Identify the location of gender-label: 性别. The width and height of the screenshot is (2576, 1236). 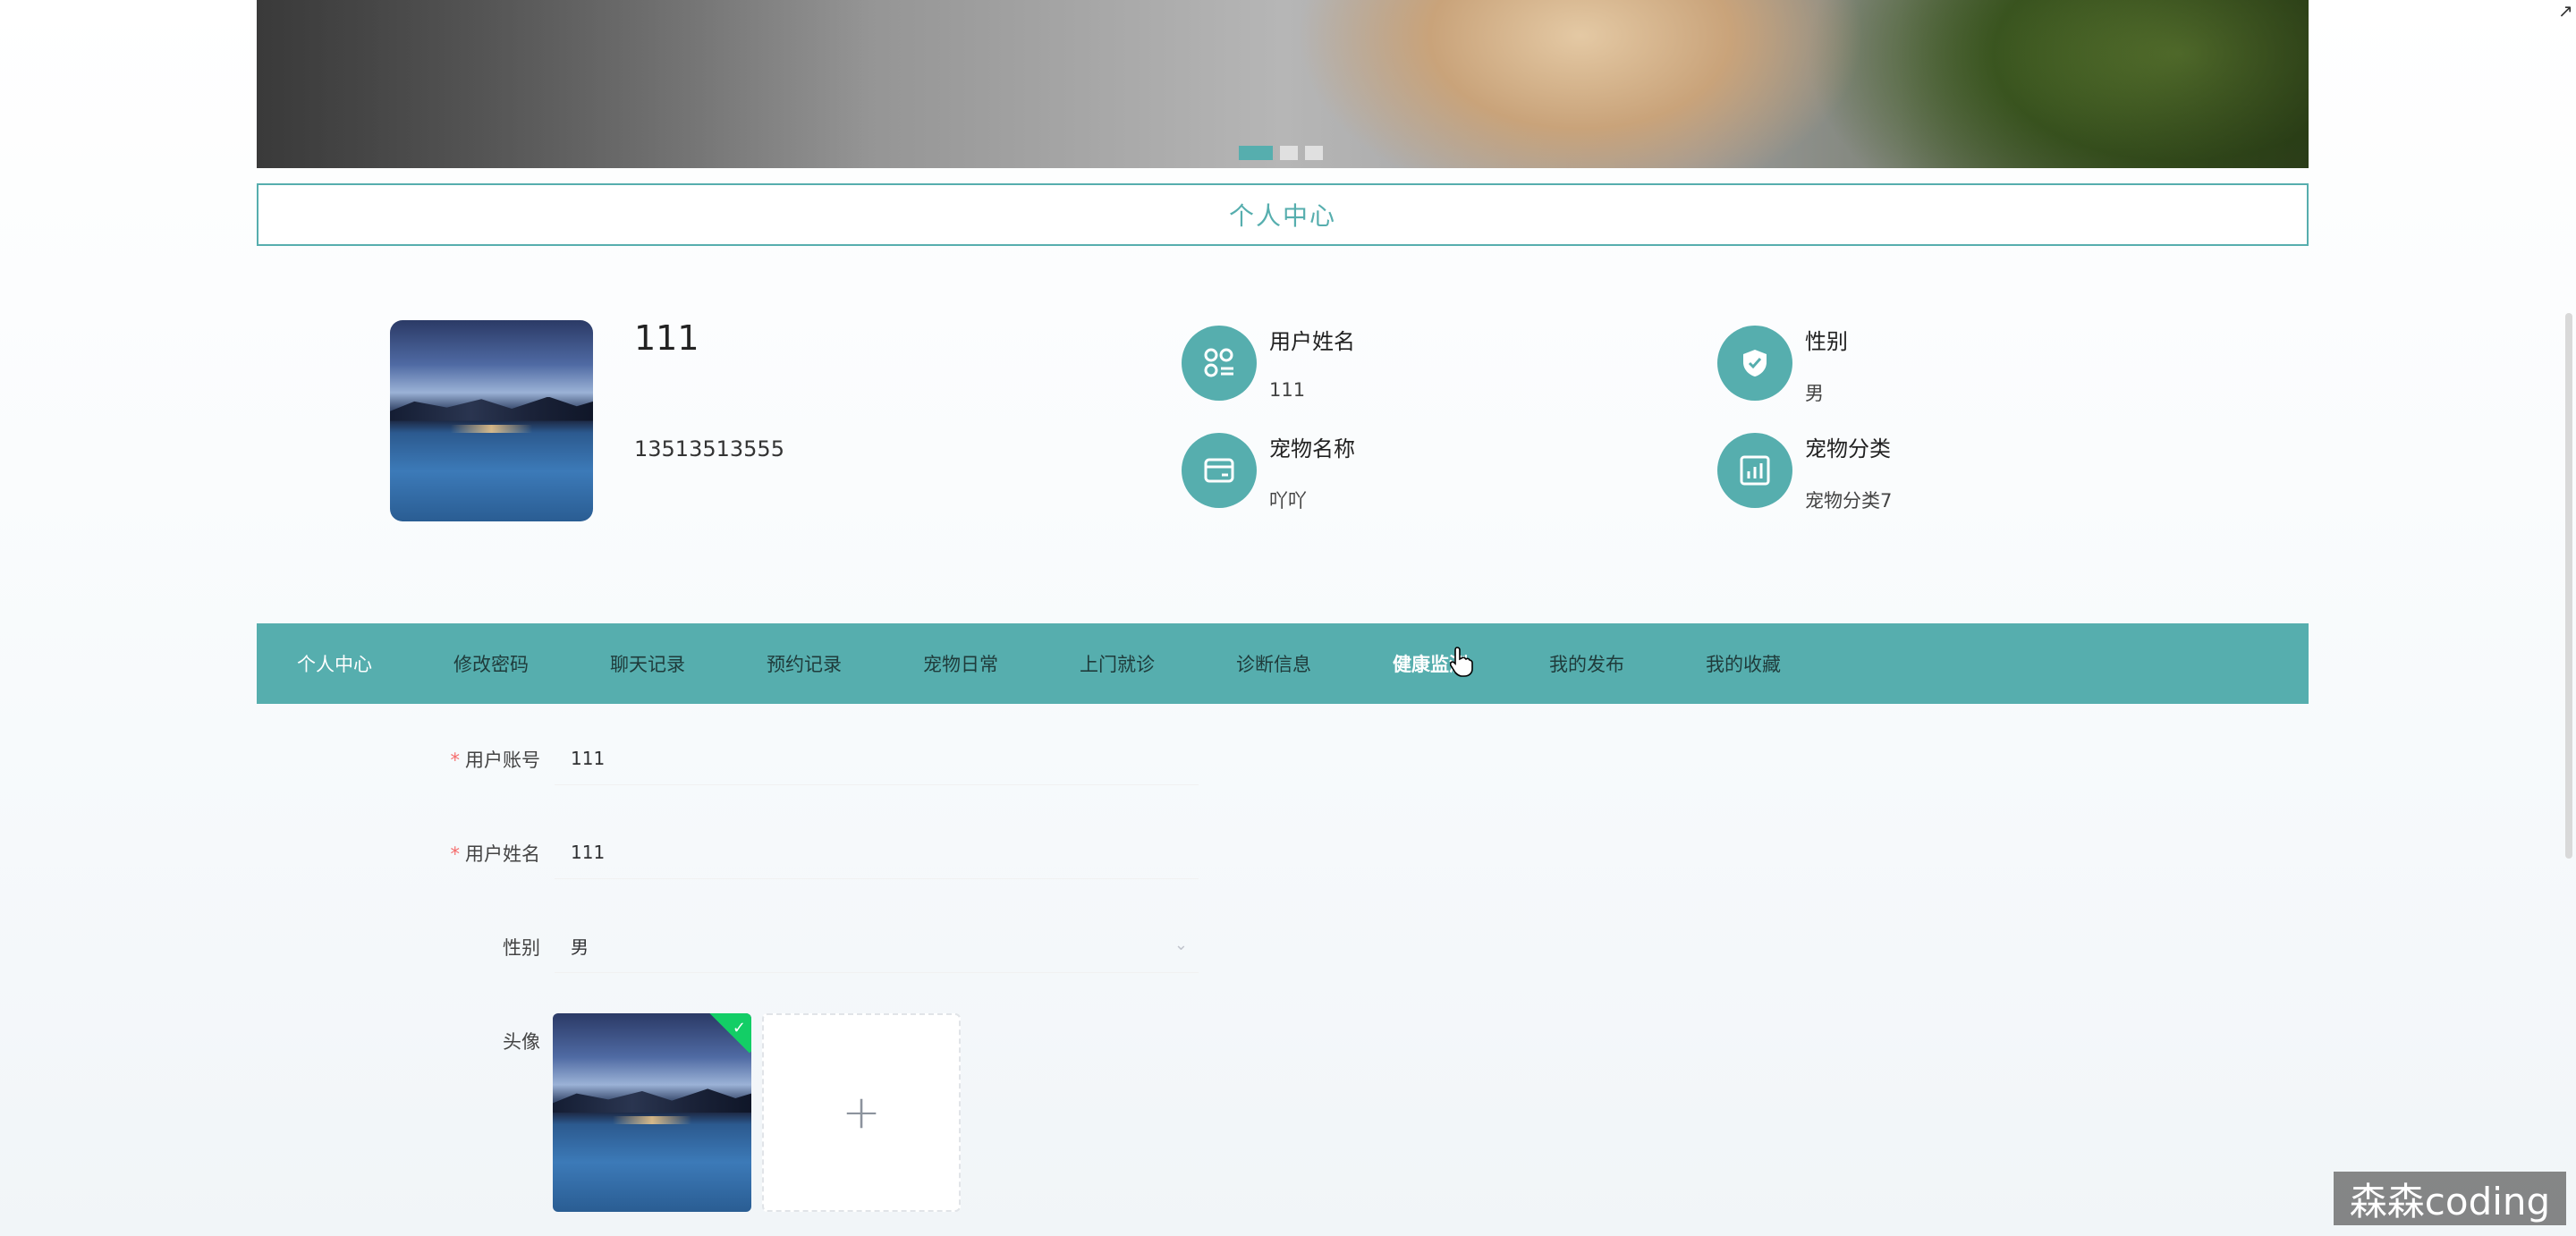
(521, 948).